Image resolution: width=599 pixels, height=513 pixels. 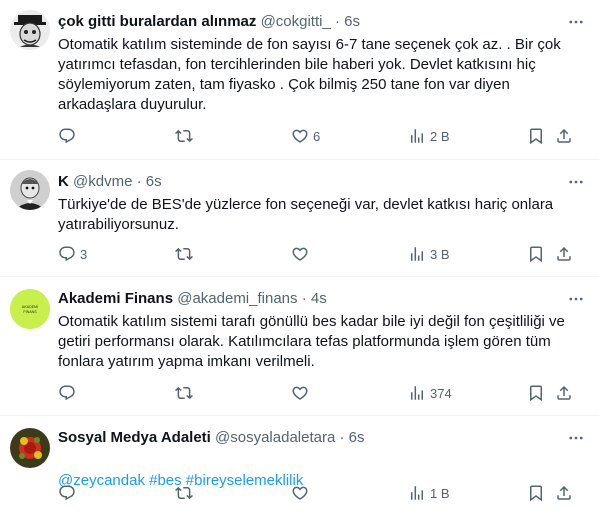 I want to click on reply-button: 3, so click(x=72, y=254).